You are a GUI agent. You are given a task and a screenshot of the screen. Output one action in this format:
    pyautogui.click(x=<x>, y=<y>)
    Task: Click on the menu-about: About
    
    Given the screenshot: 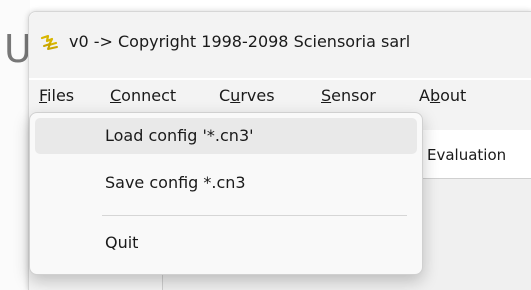 What is the action you would take?
    pyautogui.click(x=442, y=95)
    